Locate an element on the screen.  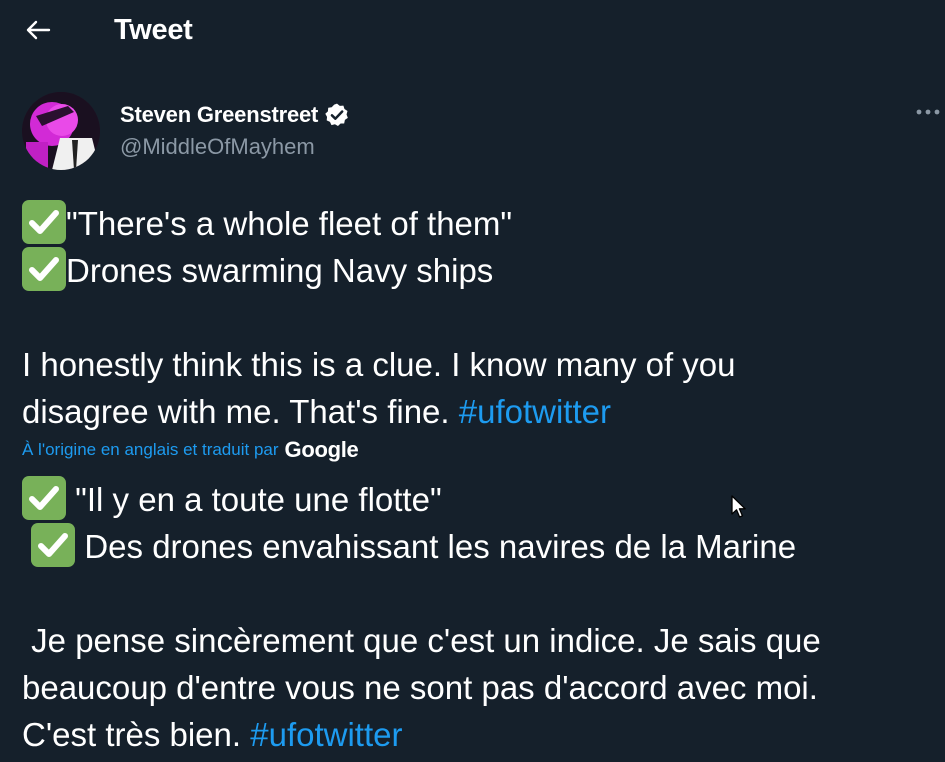
page-title: Tweet is located at coordinates (153, 30).